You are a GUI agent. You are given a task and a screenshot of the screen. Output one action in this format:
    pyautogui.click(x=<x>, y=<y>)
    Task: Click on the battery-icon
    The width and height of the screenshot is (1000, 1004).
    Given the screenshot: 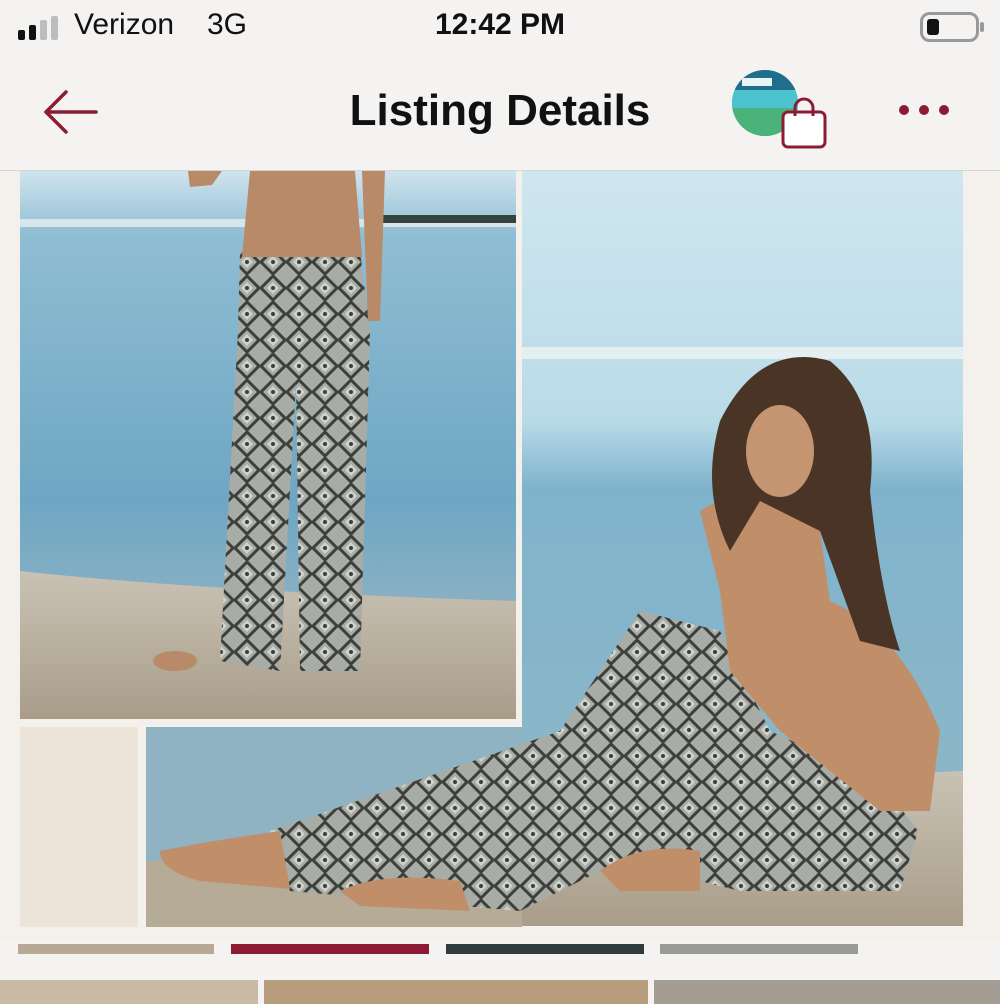 What is the action you would take?
    pyautogui.click(x=952, y=27)
    